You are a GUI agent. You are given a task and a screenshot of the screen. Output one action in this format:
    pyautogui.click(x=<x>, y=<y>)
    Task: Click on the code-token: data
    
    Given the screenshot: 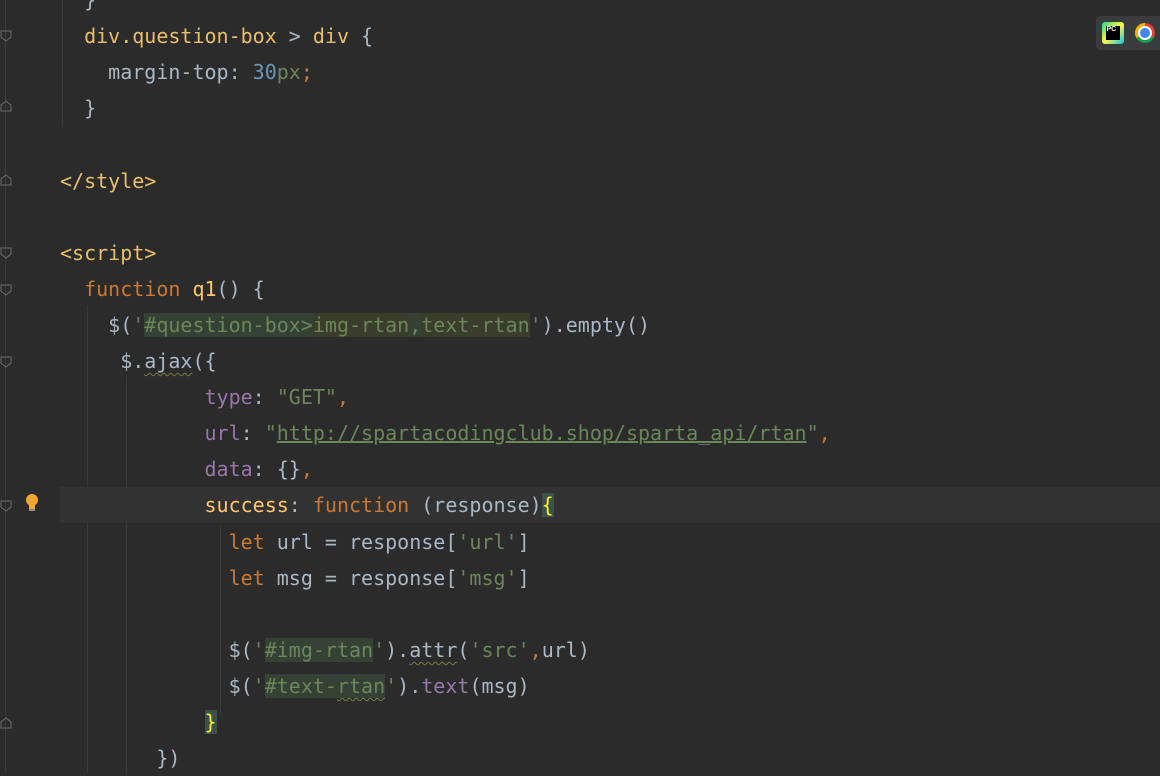 What is the action you would take?
    pyautogui.click(x=156, y=469)
    